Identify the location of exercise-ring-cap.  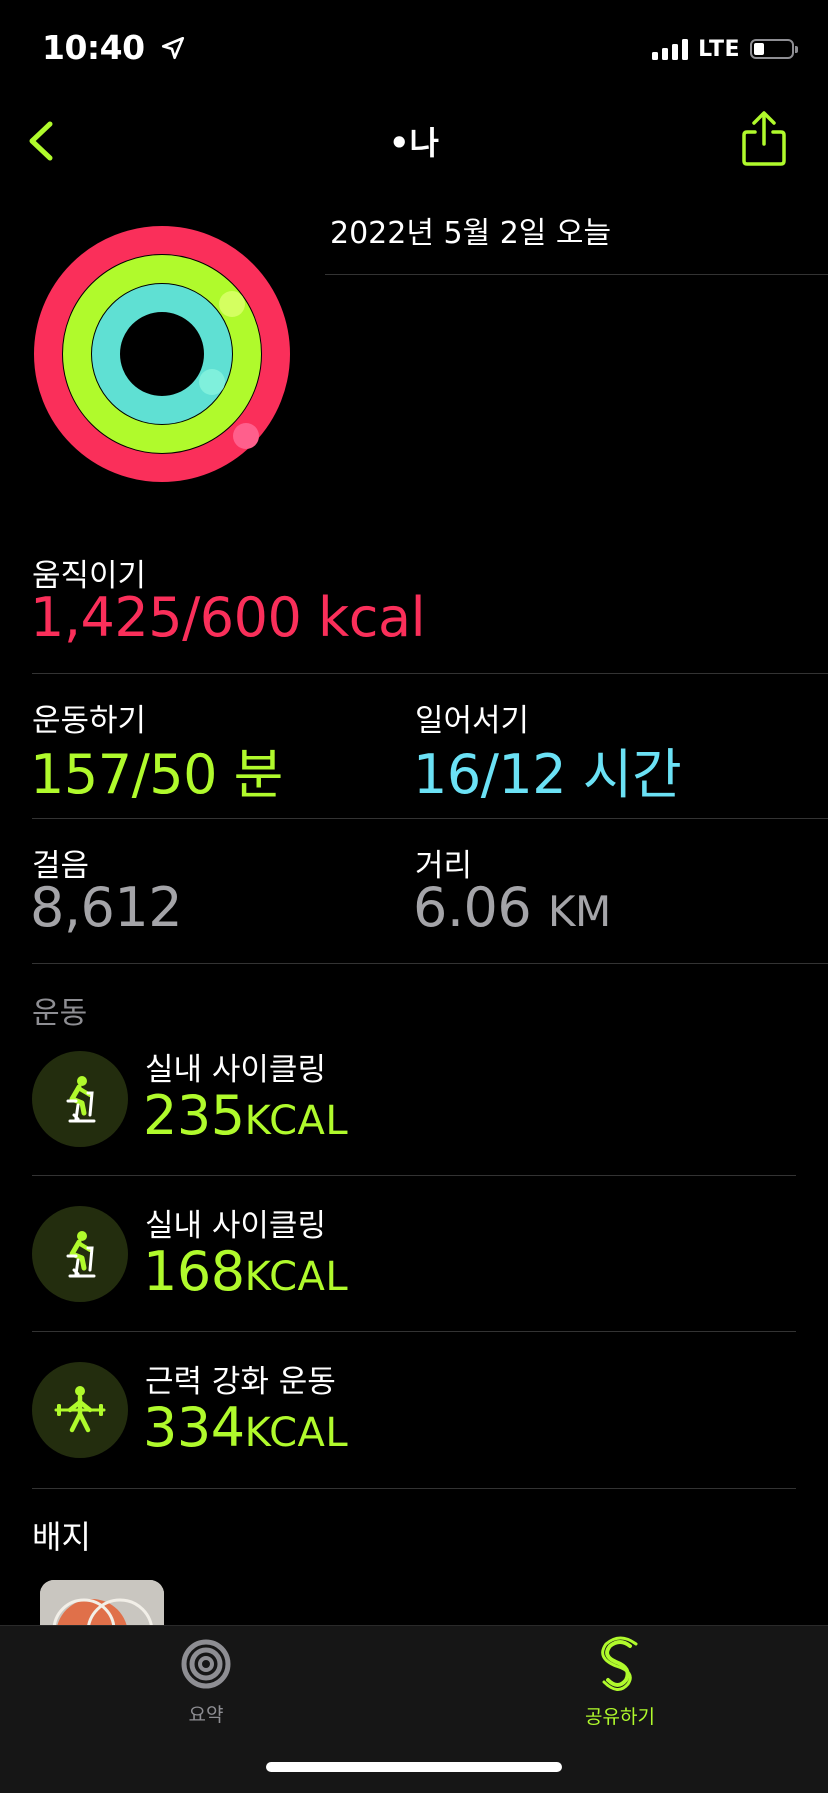
(232, 304).